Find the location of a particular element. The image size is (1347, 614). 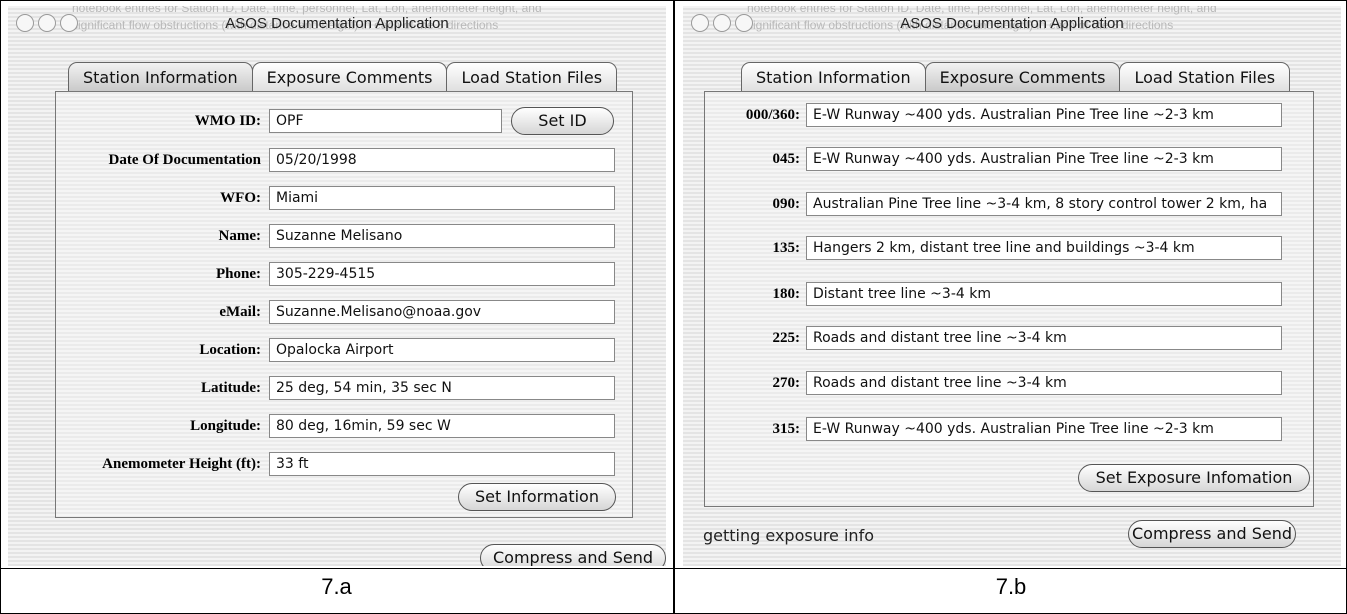

wfo-label: WFO: is located at coordinates (240, 197).